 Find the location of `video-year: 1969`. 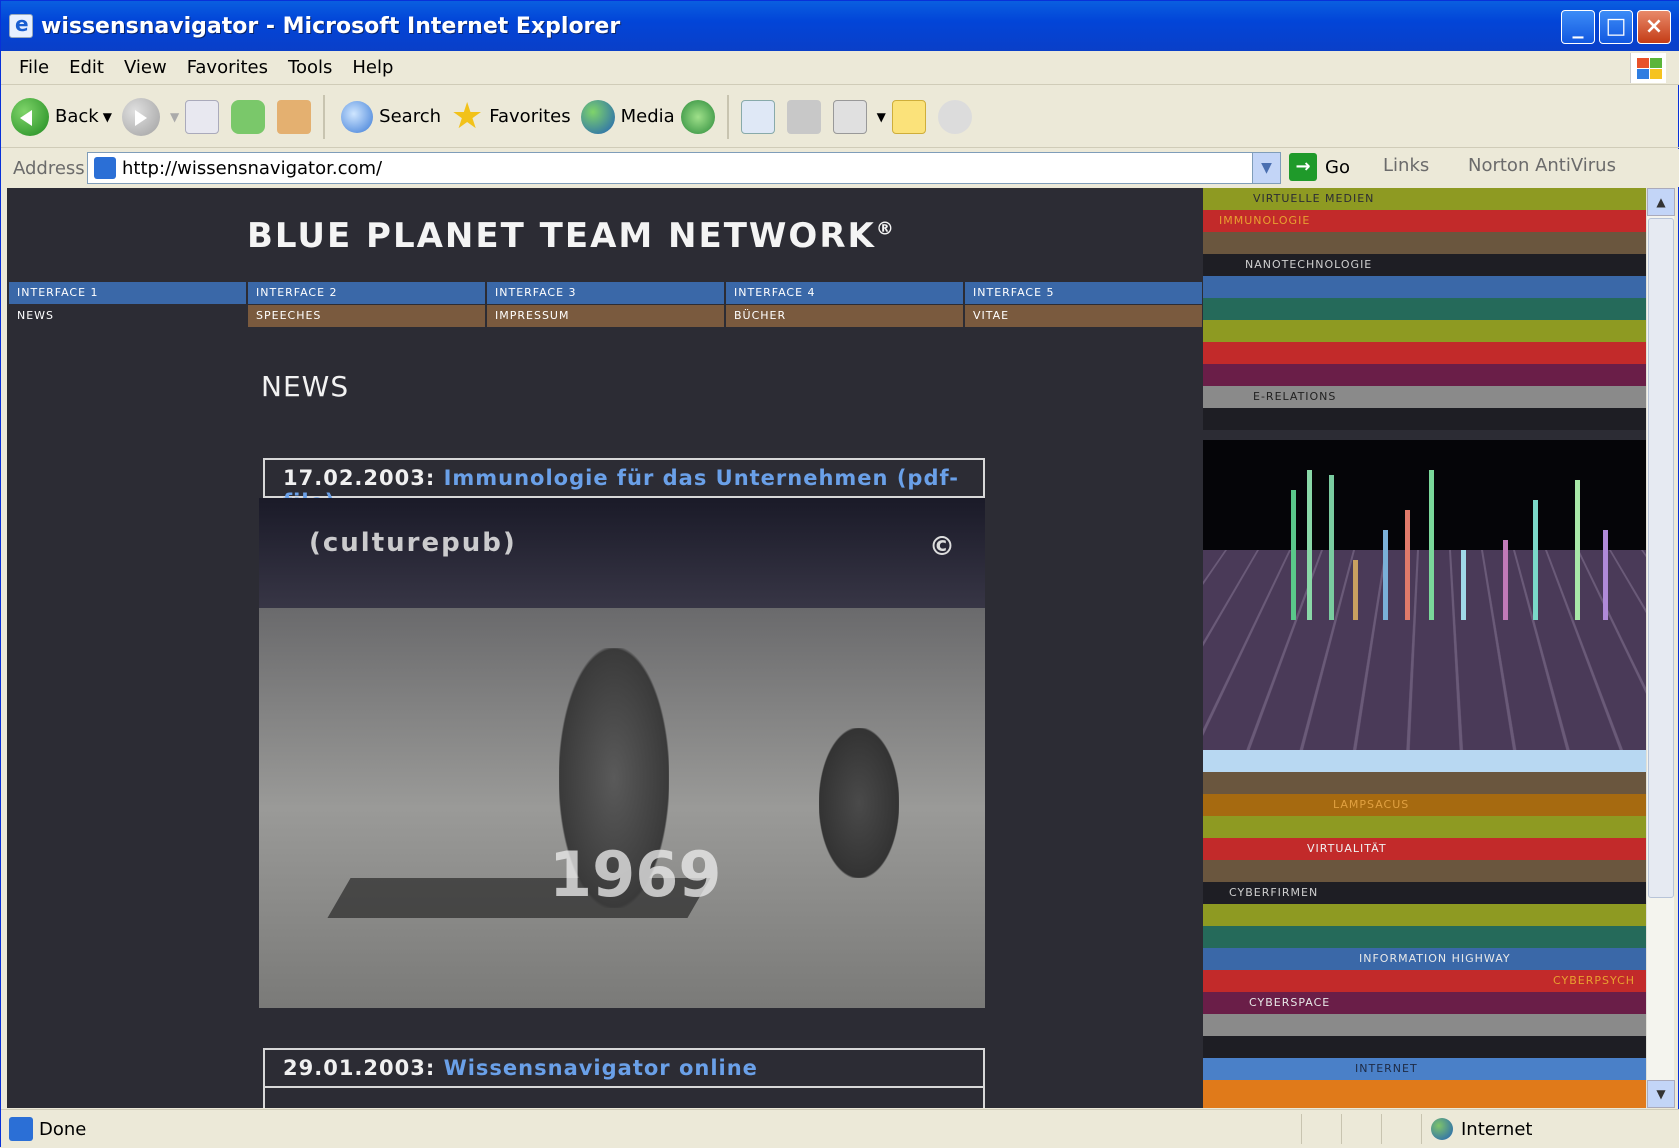

video-year: 1969 is located at coordinates (635, 874).